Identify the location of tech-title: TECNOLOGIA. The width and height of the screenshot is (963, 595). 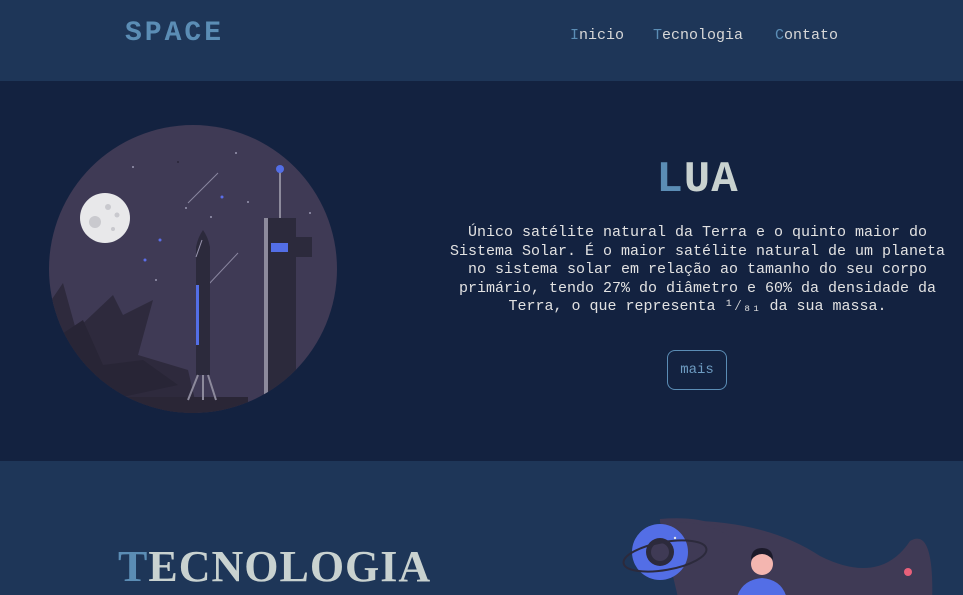
(274, 566).